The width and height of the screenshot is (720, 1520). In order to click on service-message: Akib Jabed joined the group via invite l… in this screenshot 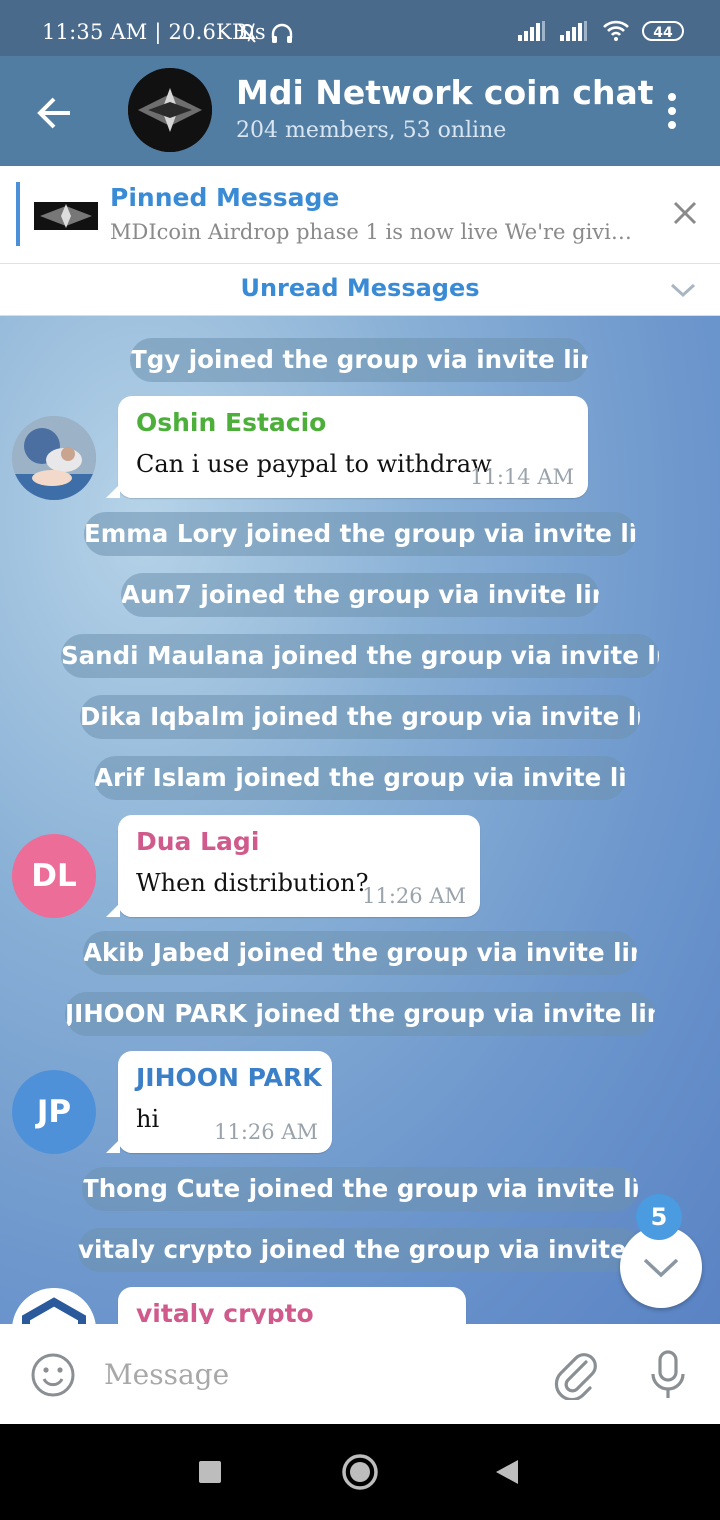, I will do `click(360, 953)`.